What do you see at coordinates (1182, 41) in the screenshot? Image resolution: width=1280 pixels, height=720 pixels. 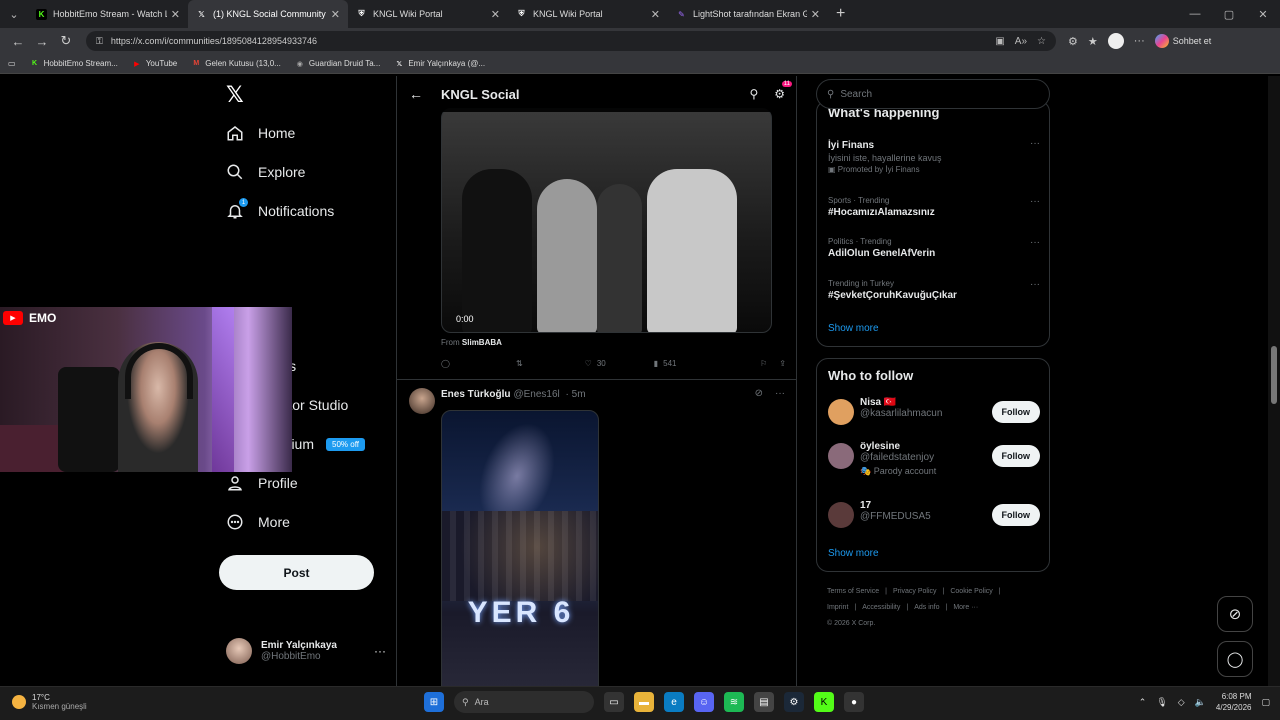 I see `copilot-button: Sohbet et` at bounding box center [1182, 41].